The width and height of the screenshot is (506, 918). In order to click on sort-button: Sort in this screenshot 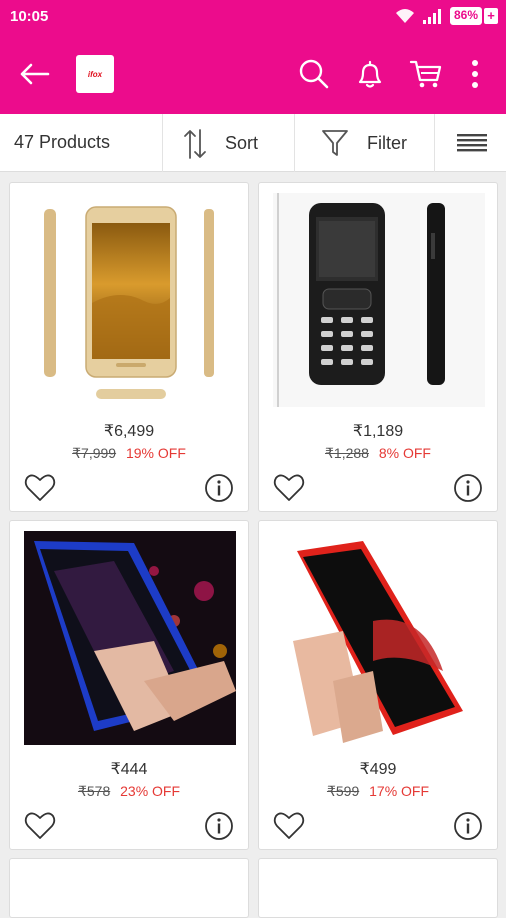, I will do `click(228, 143)`.